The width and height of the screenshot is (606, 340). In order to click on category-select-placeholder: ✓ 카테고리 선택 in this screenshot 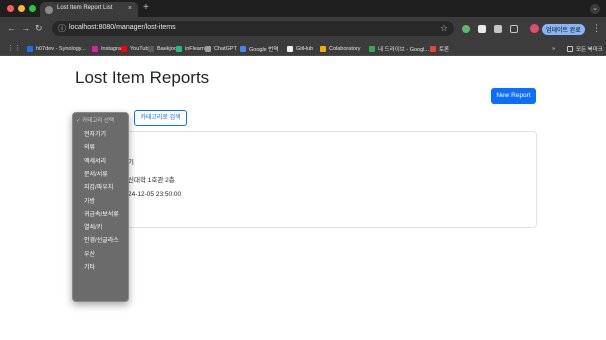, I will do `click(100, 121)`.